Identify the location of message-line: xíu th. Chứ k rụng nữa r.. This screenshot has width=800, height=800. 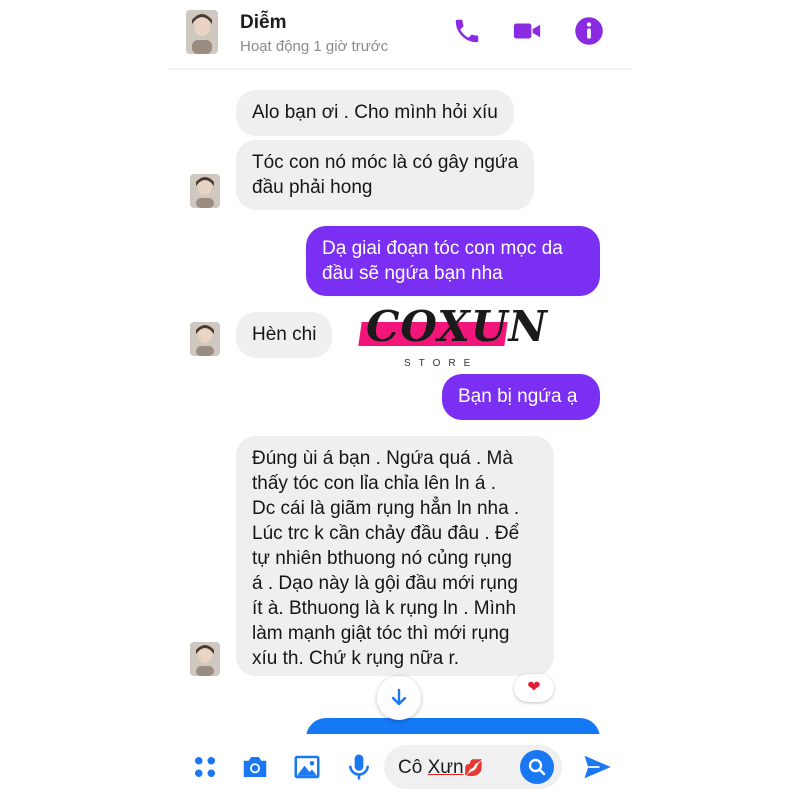
(356, 658).